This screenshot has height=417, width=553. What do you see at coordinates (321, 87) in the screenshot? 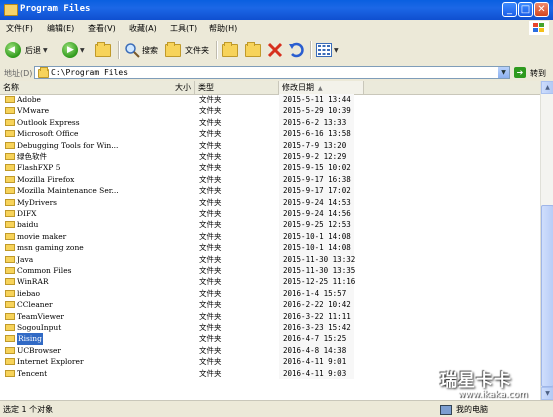
I see `column-modified: 修改日期 ▲` at bounding box center [321, 87].